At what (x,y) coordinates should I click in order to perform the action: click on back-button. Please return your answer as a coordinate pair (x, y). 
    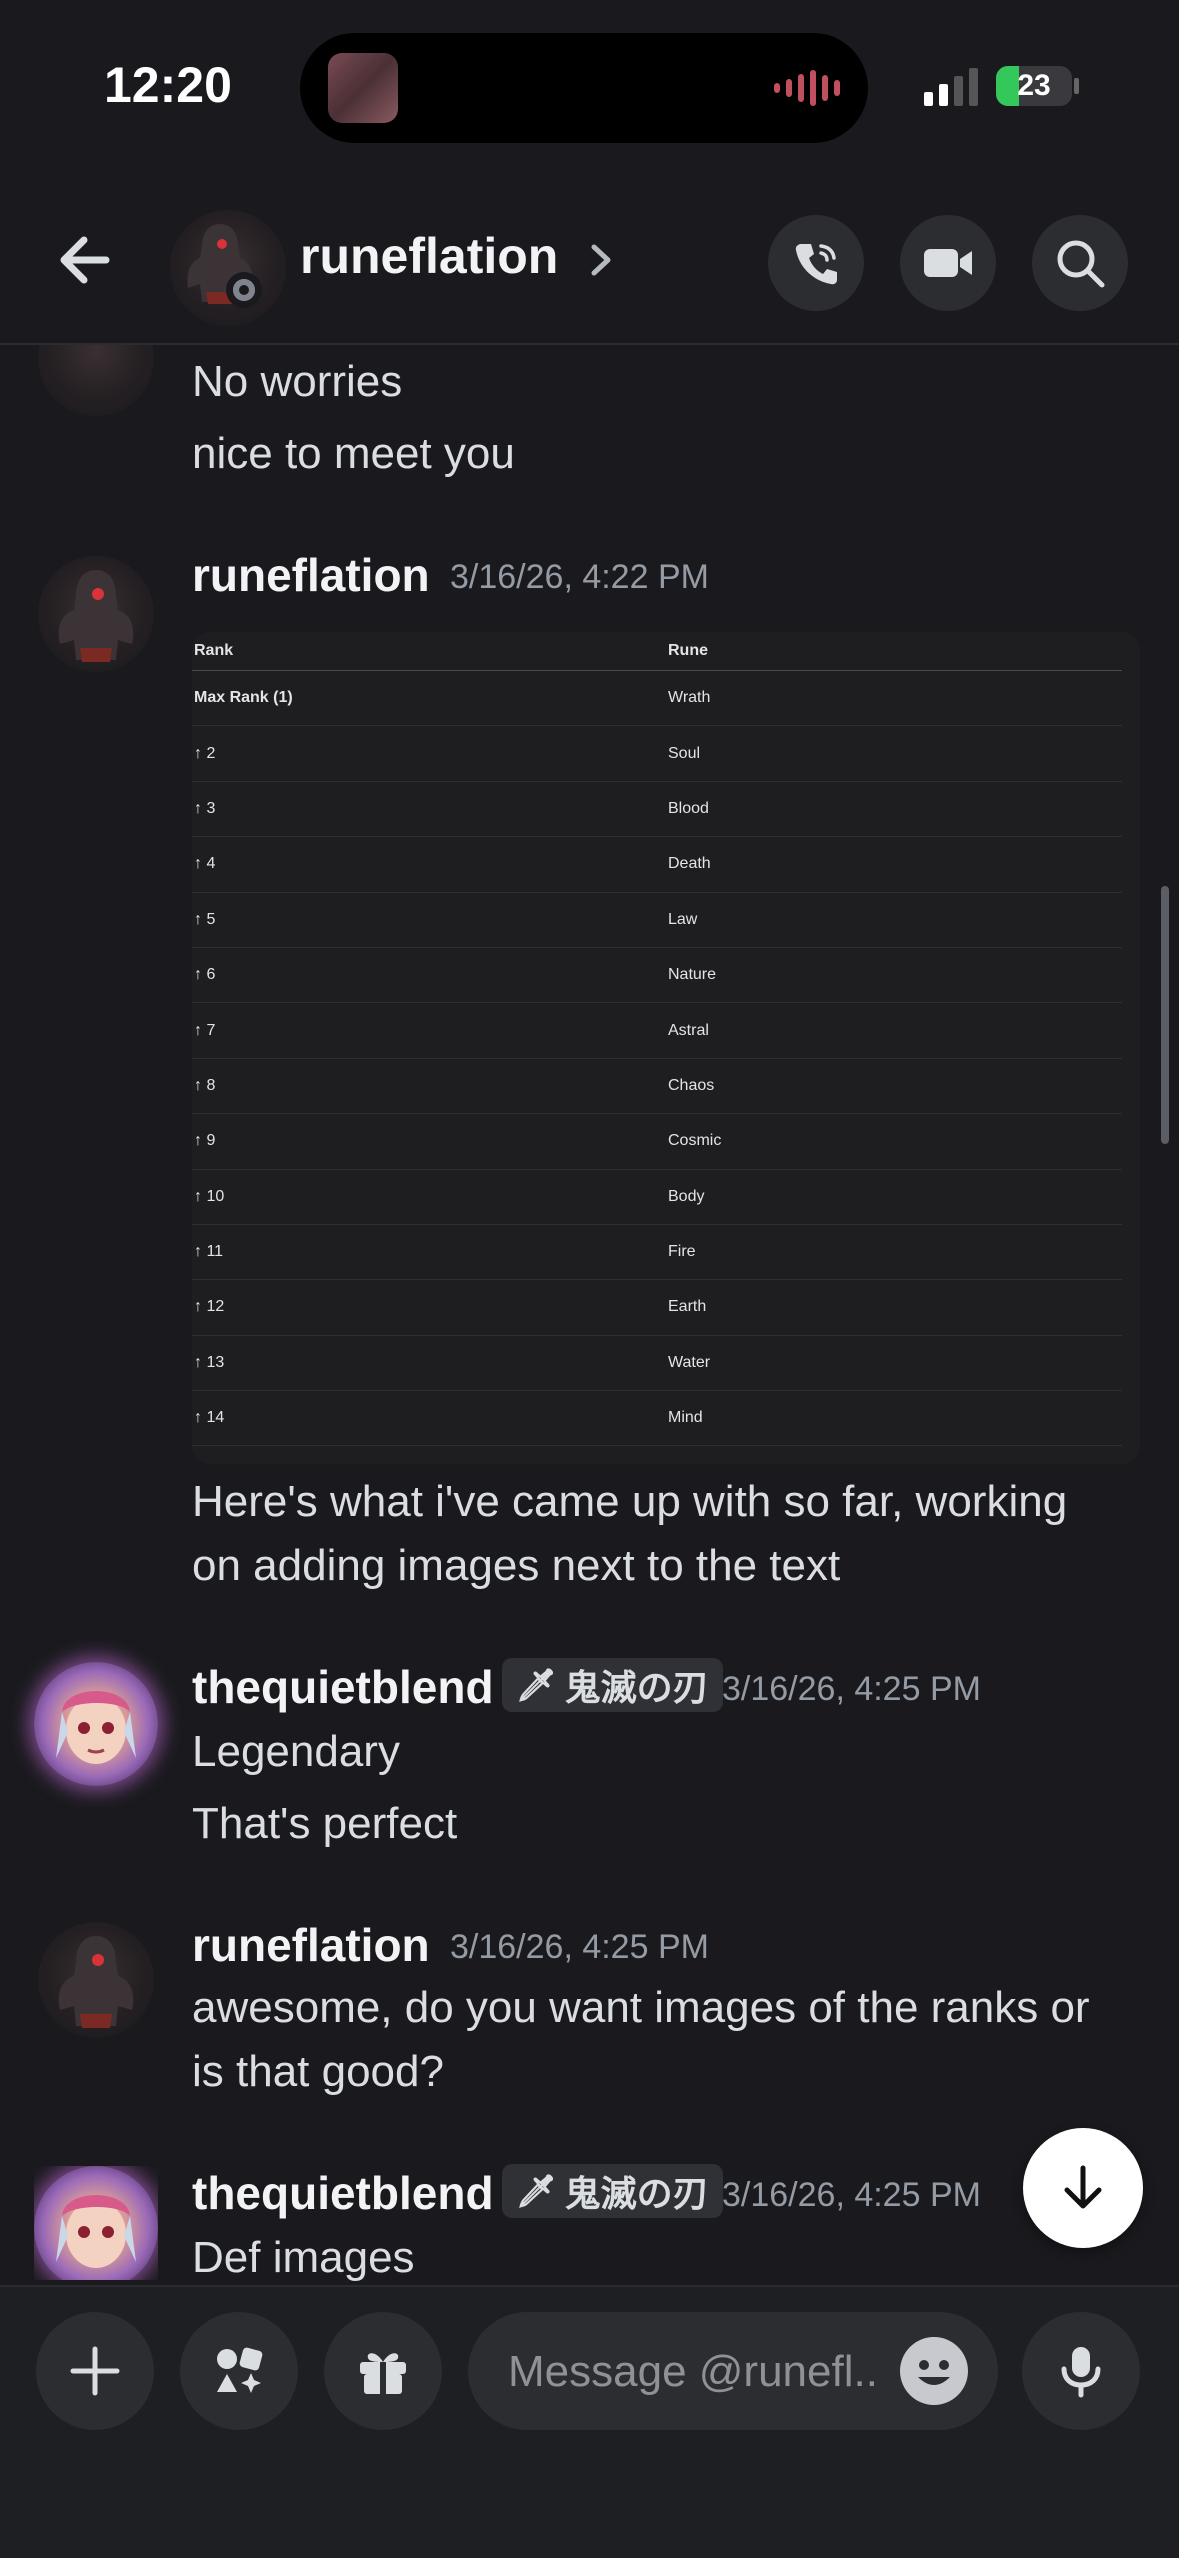
    Looking at the image, I should click on (85, 260).